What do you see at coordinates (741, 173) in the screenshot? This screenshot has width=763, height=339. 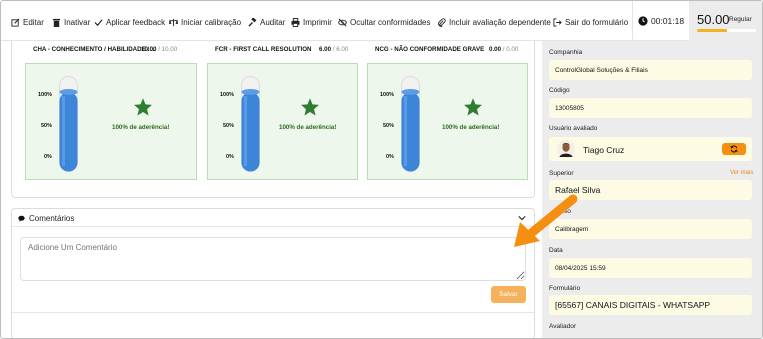 I see `see-more-link: Ver mais` at bounding box center [741, 173].